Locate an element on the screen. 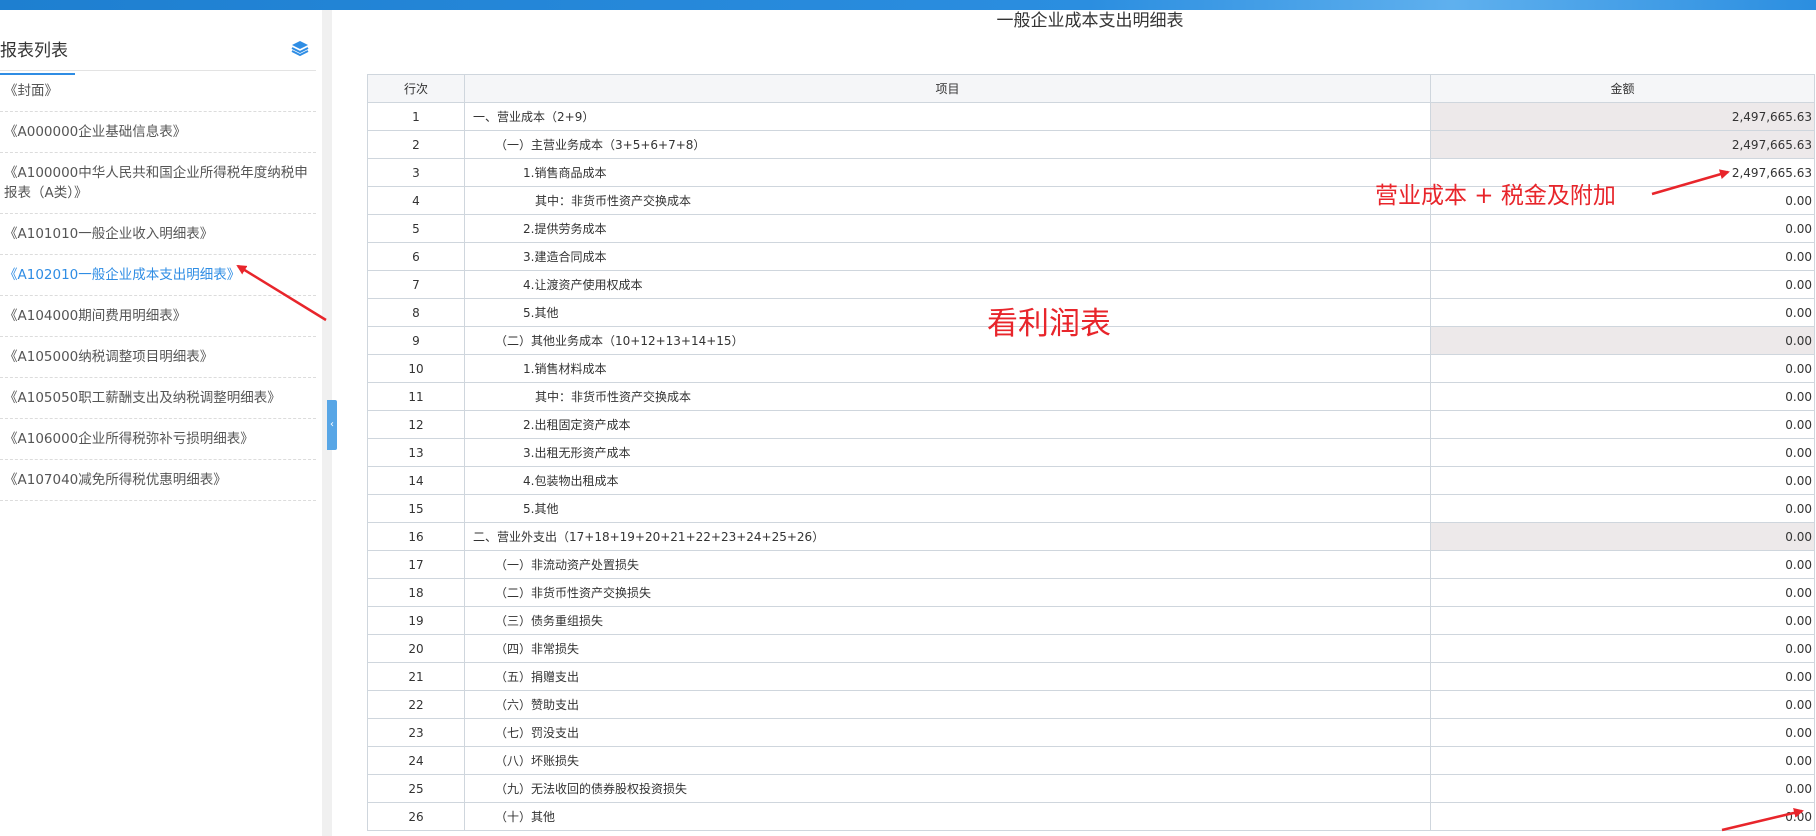 This screenshot has width=1816, height=836. item-cell: 一、营业成本（2+9） is located at coordinates (947, 116).